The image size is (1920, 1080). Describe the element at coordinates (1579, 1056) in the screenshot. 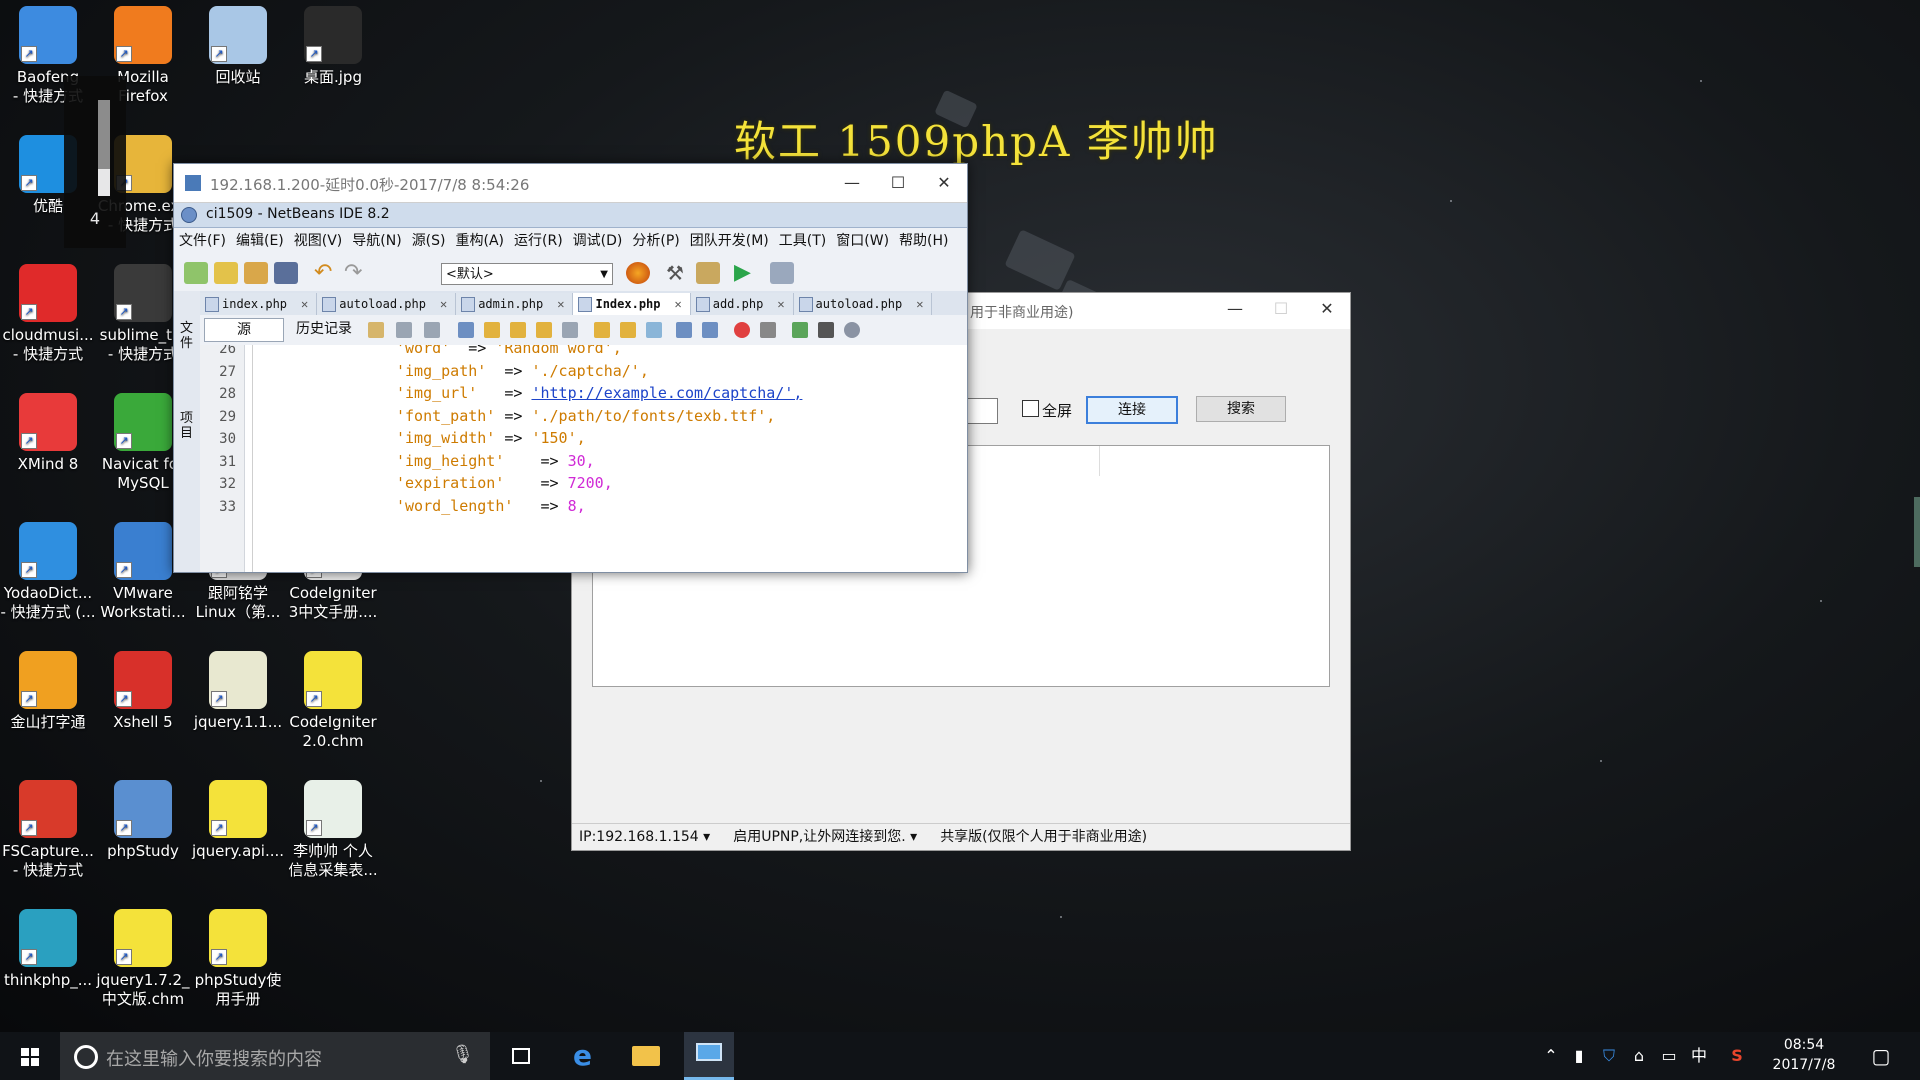

I see `tray-app-icon: ▮` at that location.